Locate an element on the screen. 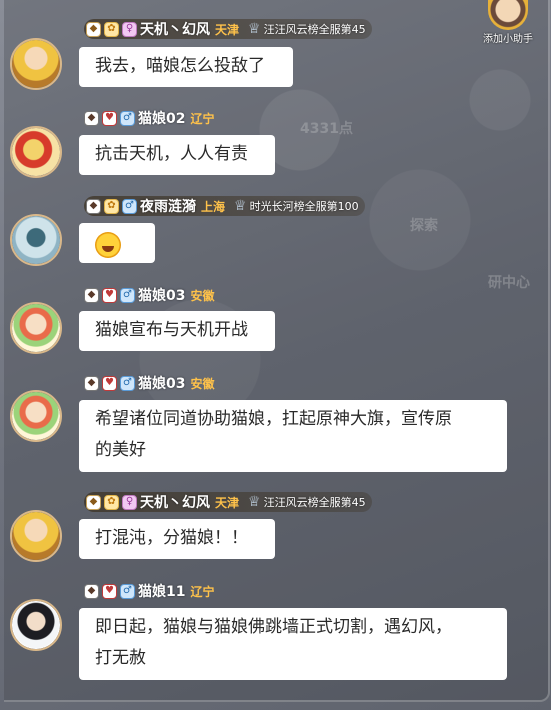 The height and width of the screenshot is (710, 551). assistant-avatar-icon is located at coordinates (508, 15).